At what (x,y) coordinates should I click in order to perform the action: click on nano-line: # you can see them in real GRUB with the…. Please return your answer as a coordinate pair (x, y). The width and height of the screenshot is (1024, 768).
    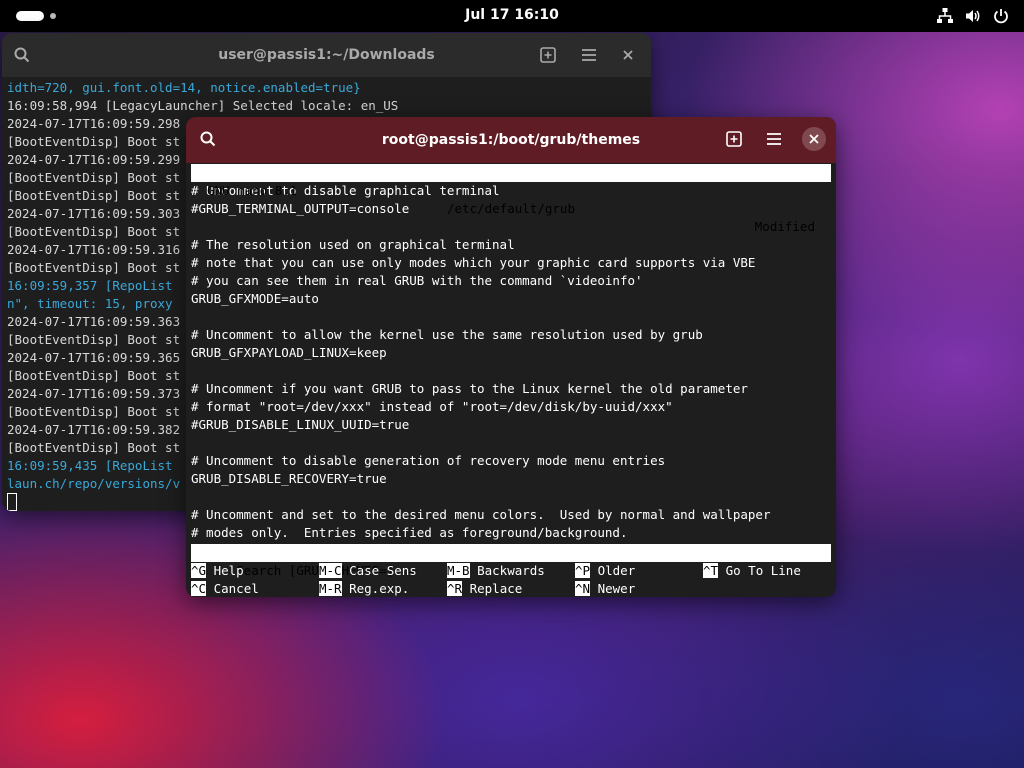
    Looking at the image, I should click on (417, 280).